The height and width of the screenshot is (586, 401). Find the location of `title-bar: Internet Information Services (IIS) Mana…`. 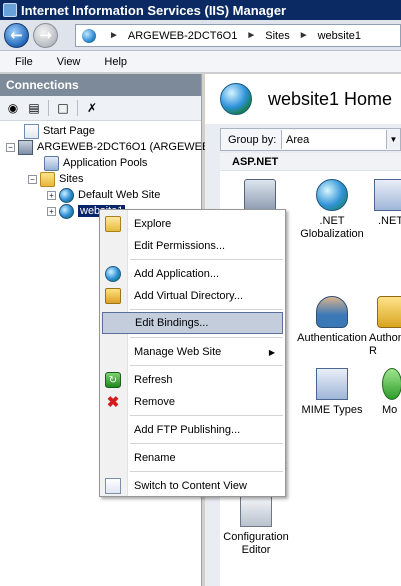

title-bar: Internet Information Services (IIS) Mana… is located at coordinates (200, 10).